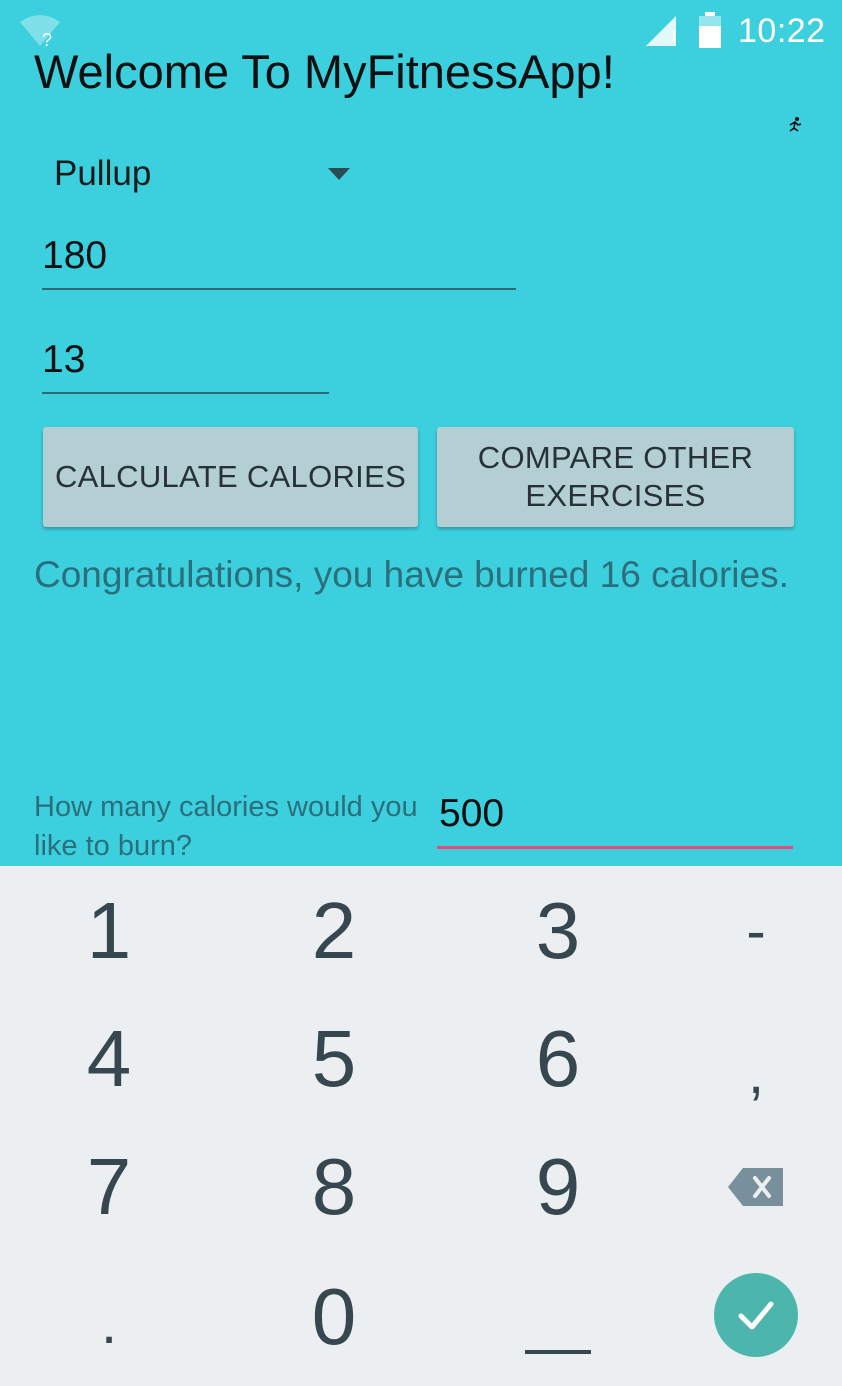 This screenshot has width=842, height=1386. Describe the element at coordinates (339, 174) in the screenshot. I see `dropdown-arrow-icon` at that location.